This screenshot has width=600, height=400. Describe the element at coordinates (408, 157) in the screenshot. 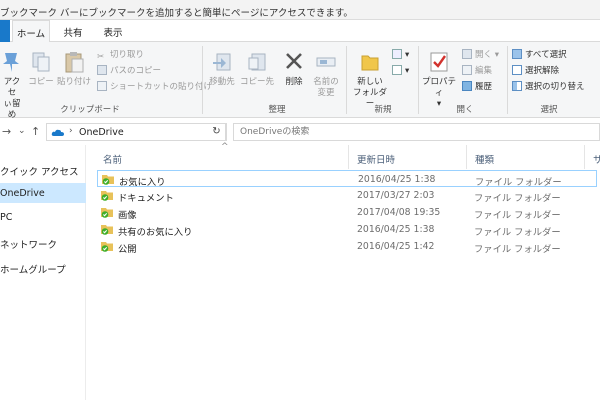

I see `column-header-date: 更新日時` at that location.